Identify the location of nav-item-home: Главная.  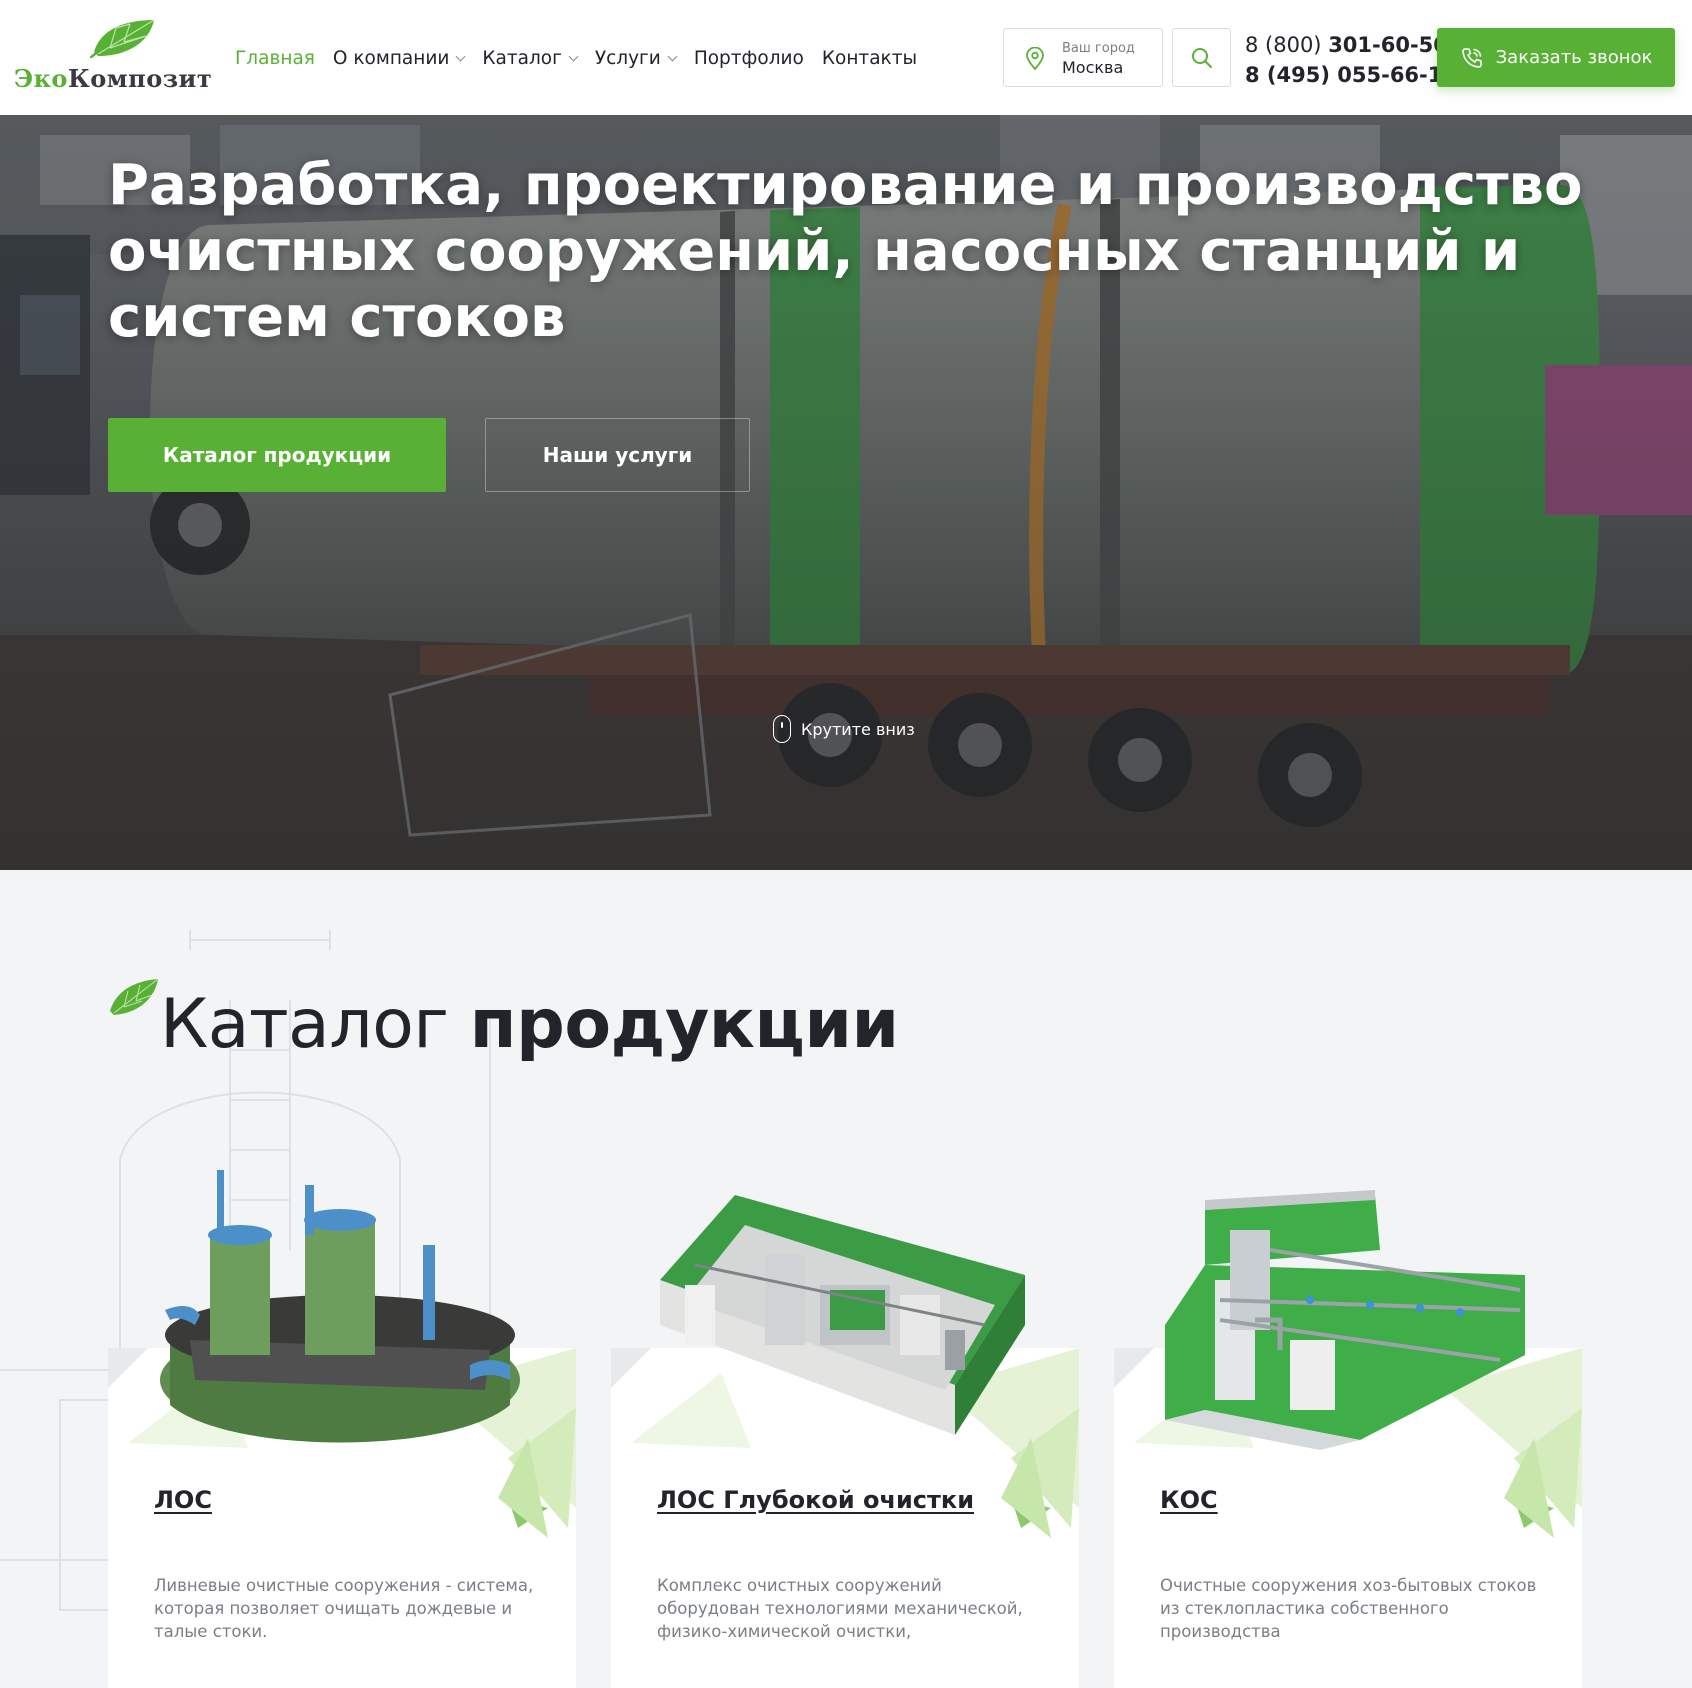
(275, 58).